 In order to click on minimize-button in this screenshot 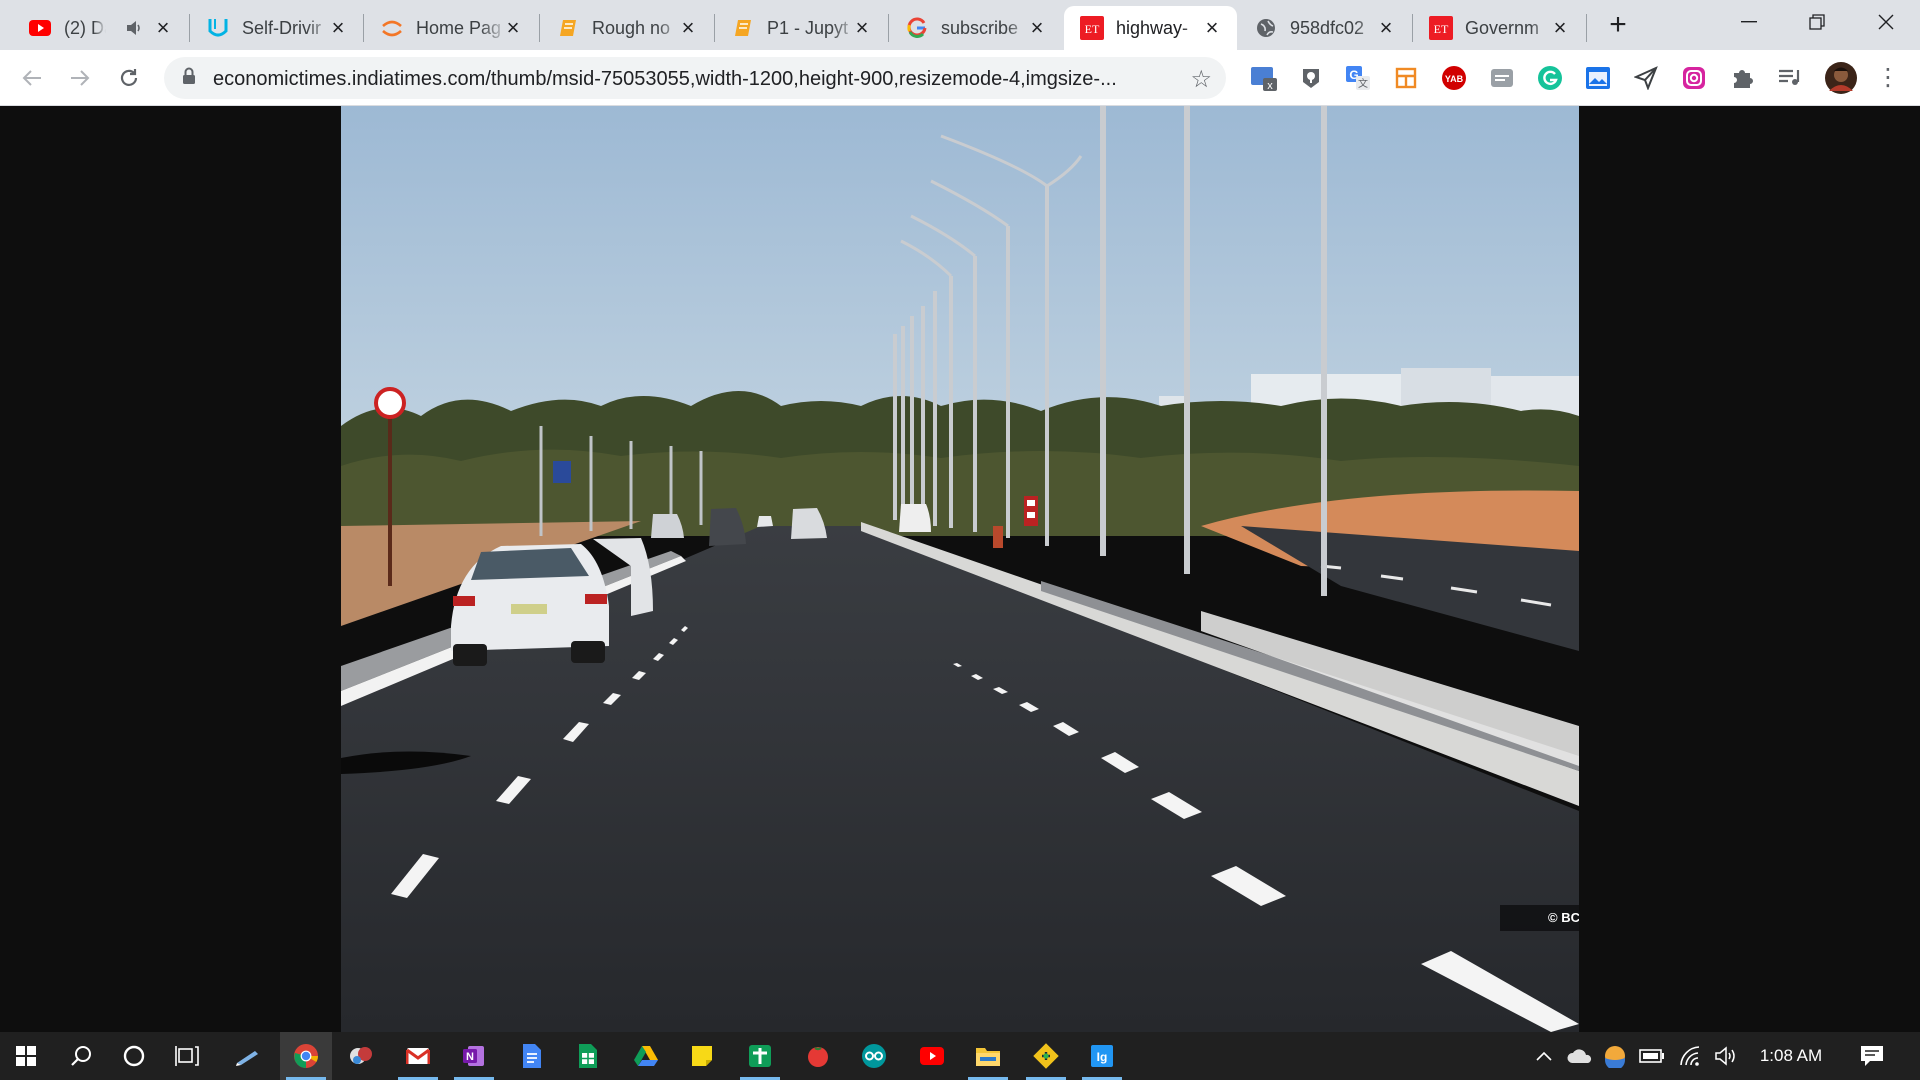, I will do `click(1749, 22)`.